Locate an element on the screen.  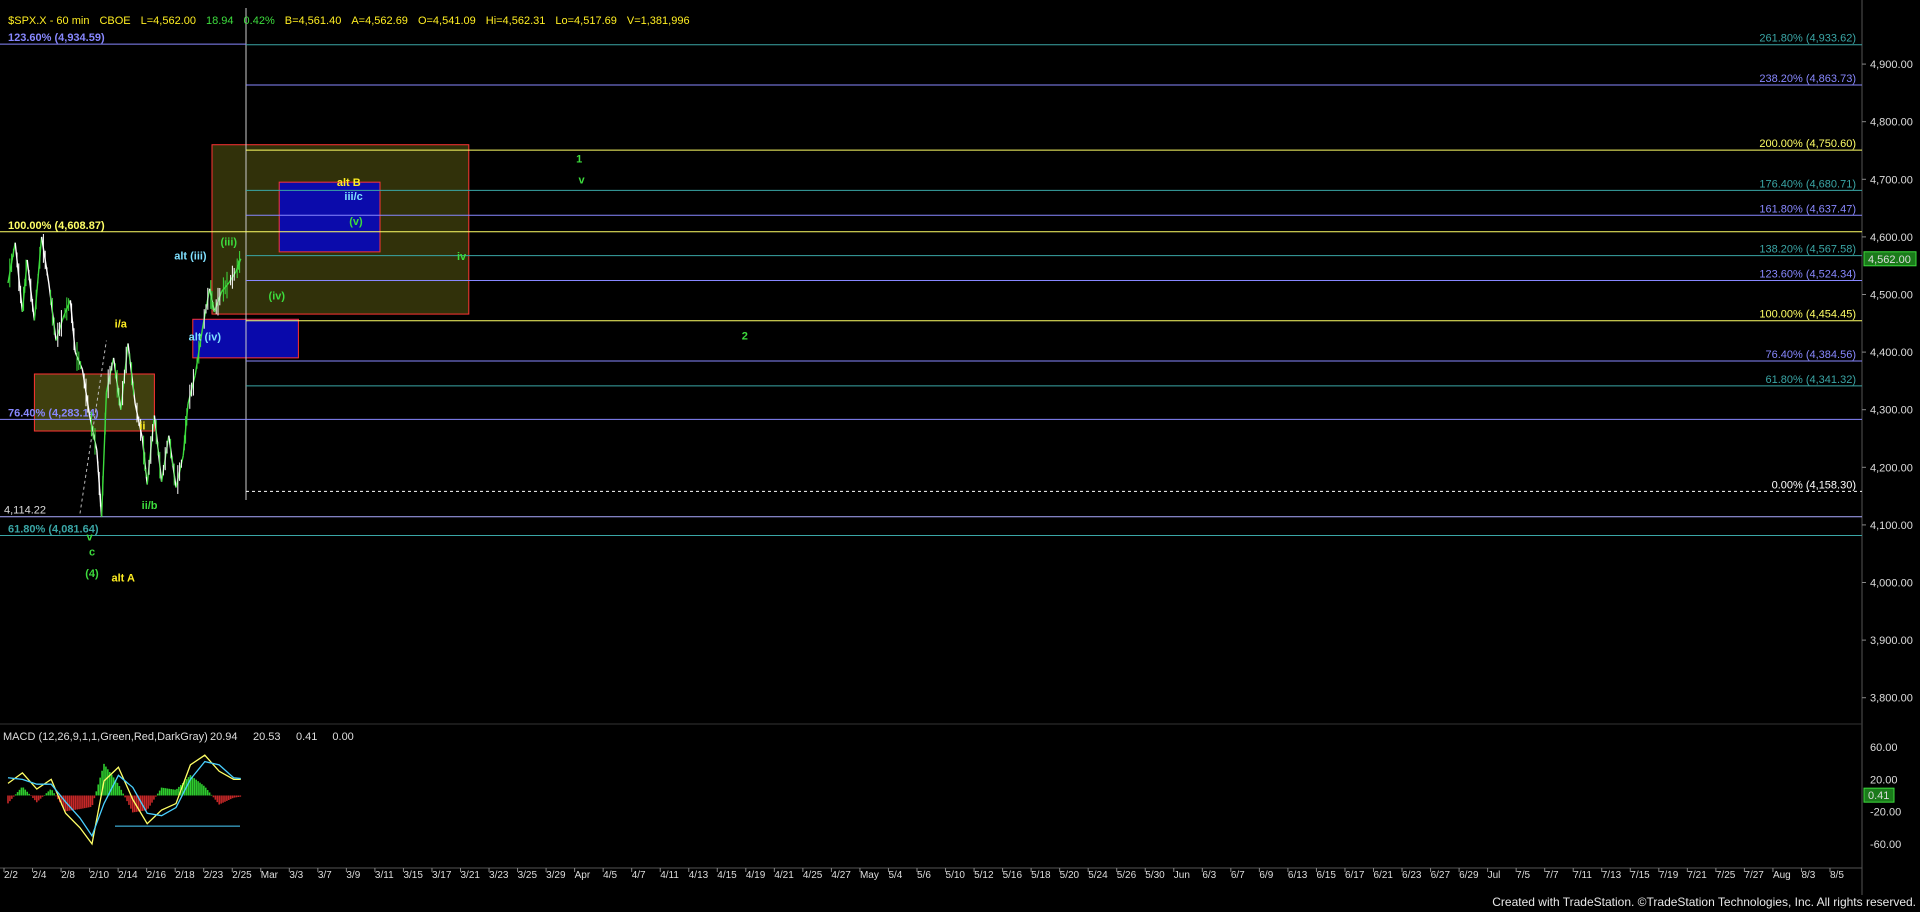
date-tick-label-59: 7/21 is located at coordinates (1697, 875).